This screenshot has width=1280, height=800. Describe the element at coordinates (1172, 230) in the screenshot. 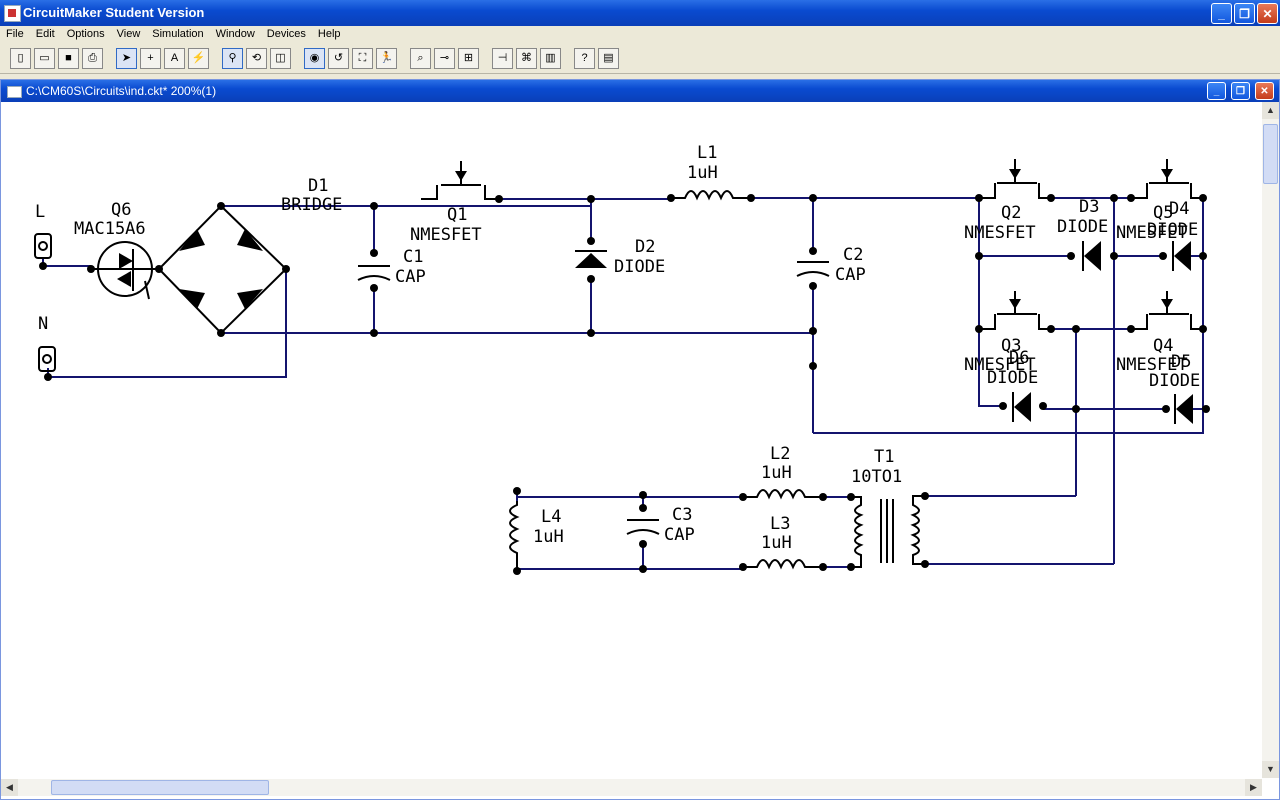

I see `label-D4-part: DIODE` at that location.